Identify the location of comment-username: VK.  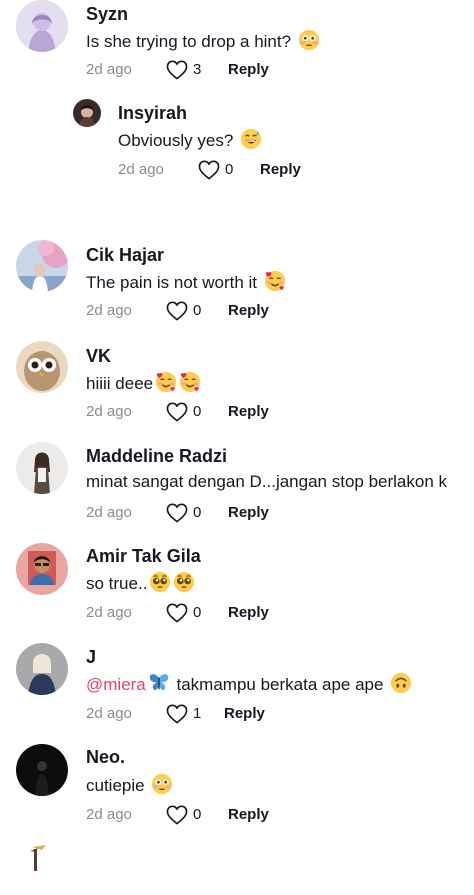
(98, 356).